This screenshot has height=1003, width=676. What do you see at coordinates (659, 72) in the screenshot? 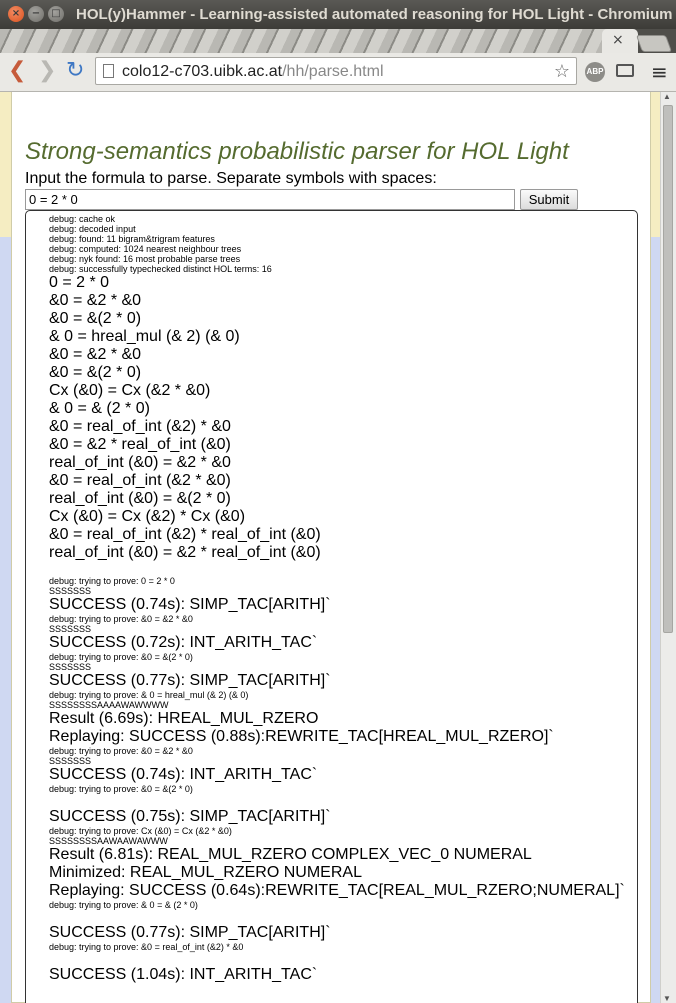
I see `menu-icon: ≡` at bounding box center [659, 72].